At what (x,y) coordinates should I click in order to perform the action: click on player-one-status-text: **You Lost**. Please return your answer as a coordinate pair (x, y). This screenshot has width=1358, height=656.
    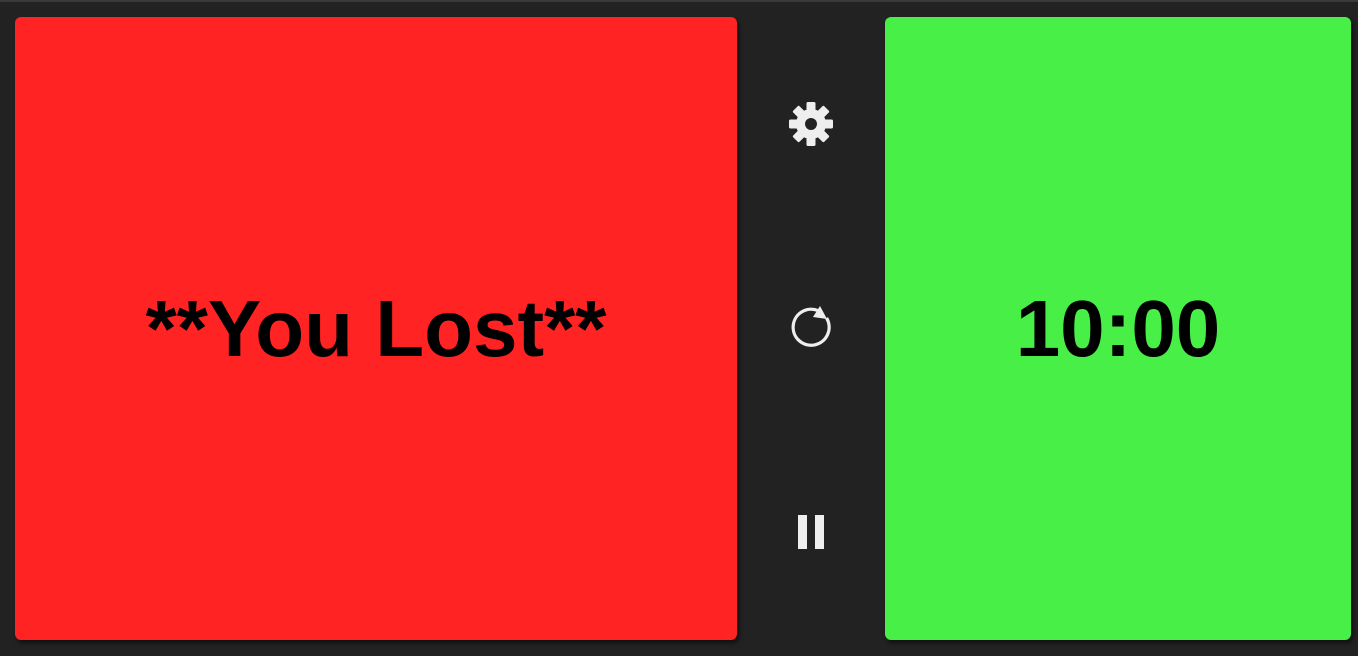
    Looking at the image, I should click on (376, 328).